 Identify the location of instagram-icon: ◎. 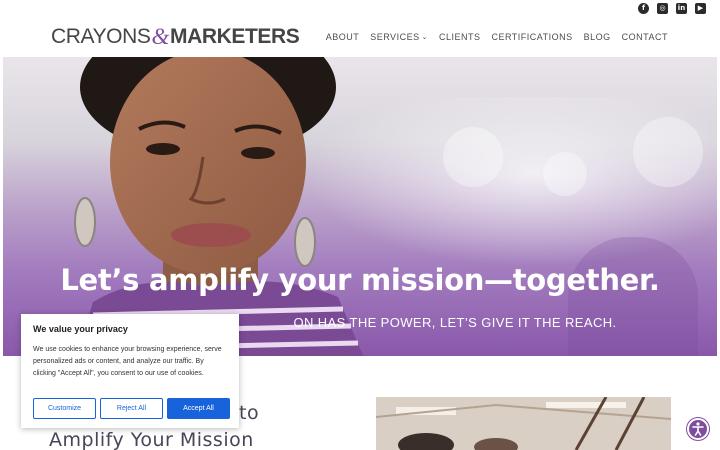
(662, 8).